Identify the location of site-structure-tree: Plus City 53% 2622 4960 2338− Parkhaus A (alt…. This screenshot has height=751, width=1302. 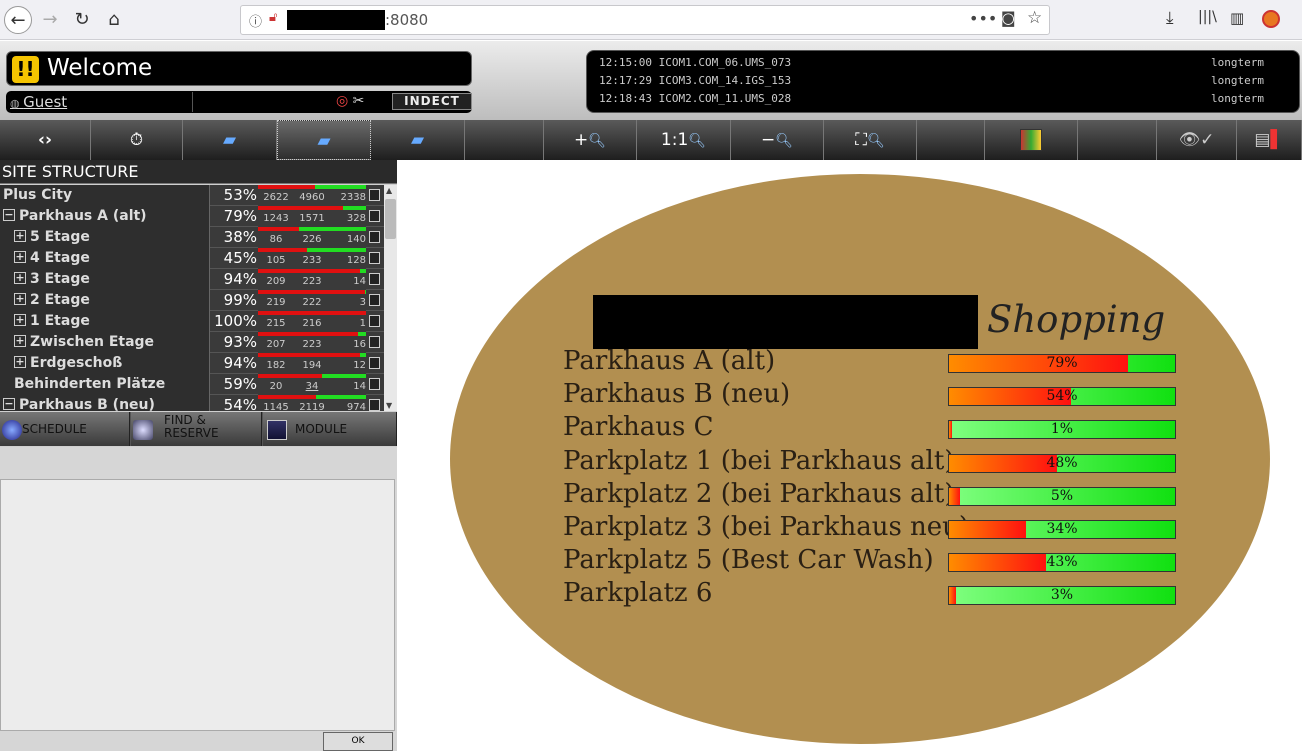
(192, 298).